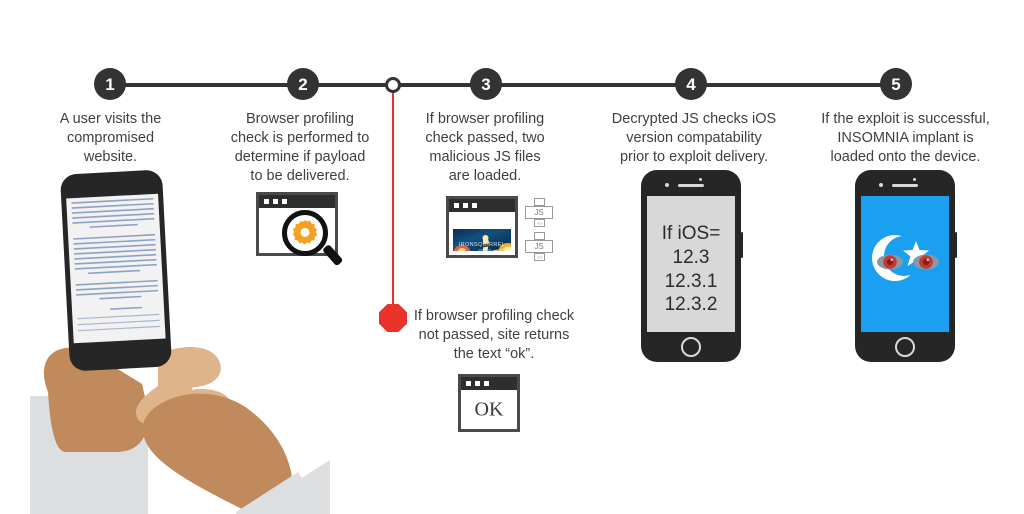  What do you see at coordinates (494, 354) in the screenshot?
I see `caption-line: the text “ok”.` at bounding box center [494, 354].